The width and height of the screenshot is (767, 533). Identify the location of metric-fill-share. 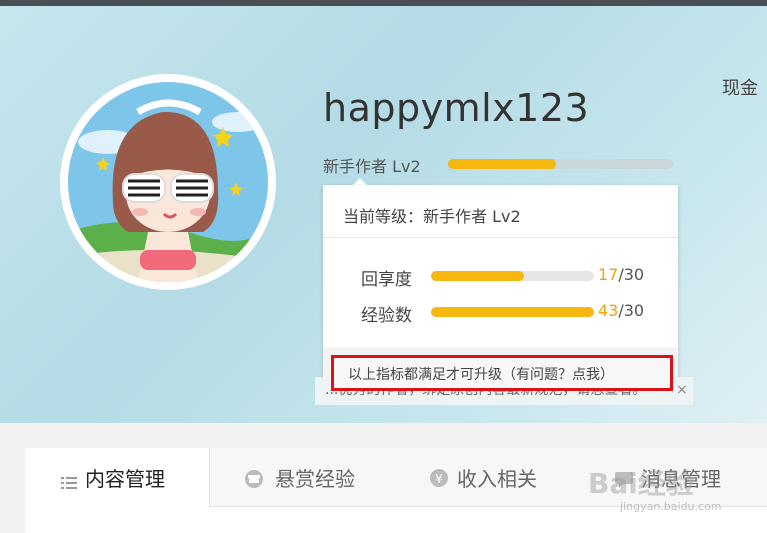
(477, 276).